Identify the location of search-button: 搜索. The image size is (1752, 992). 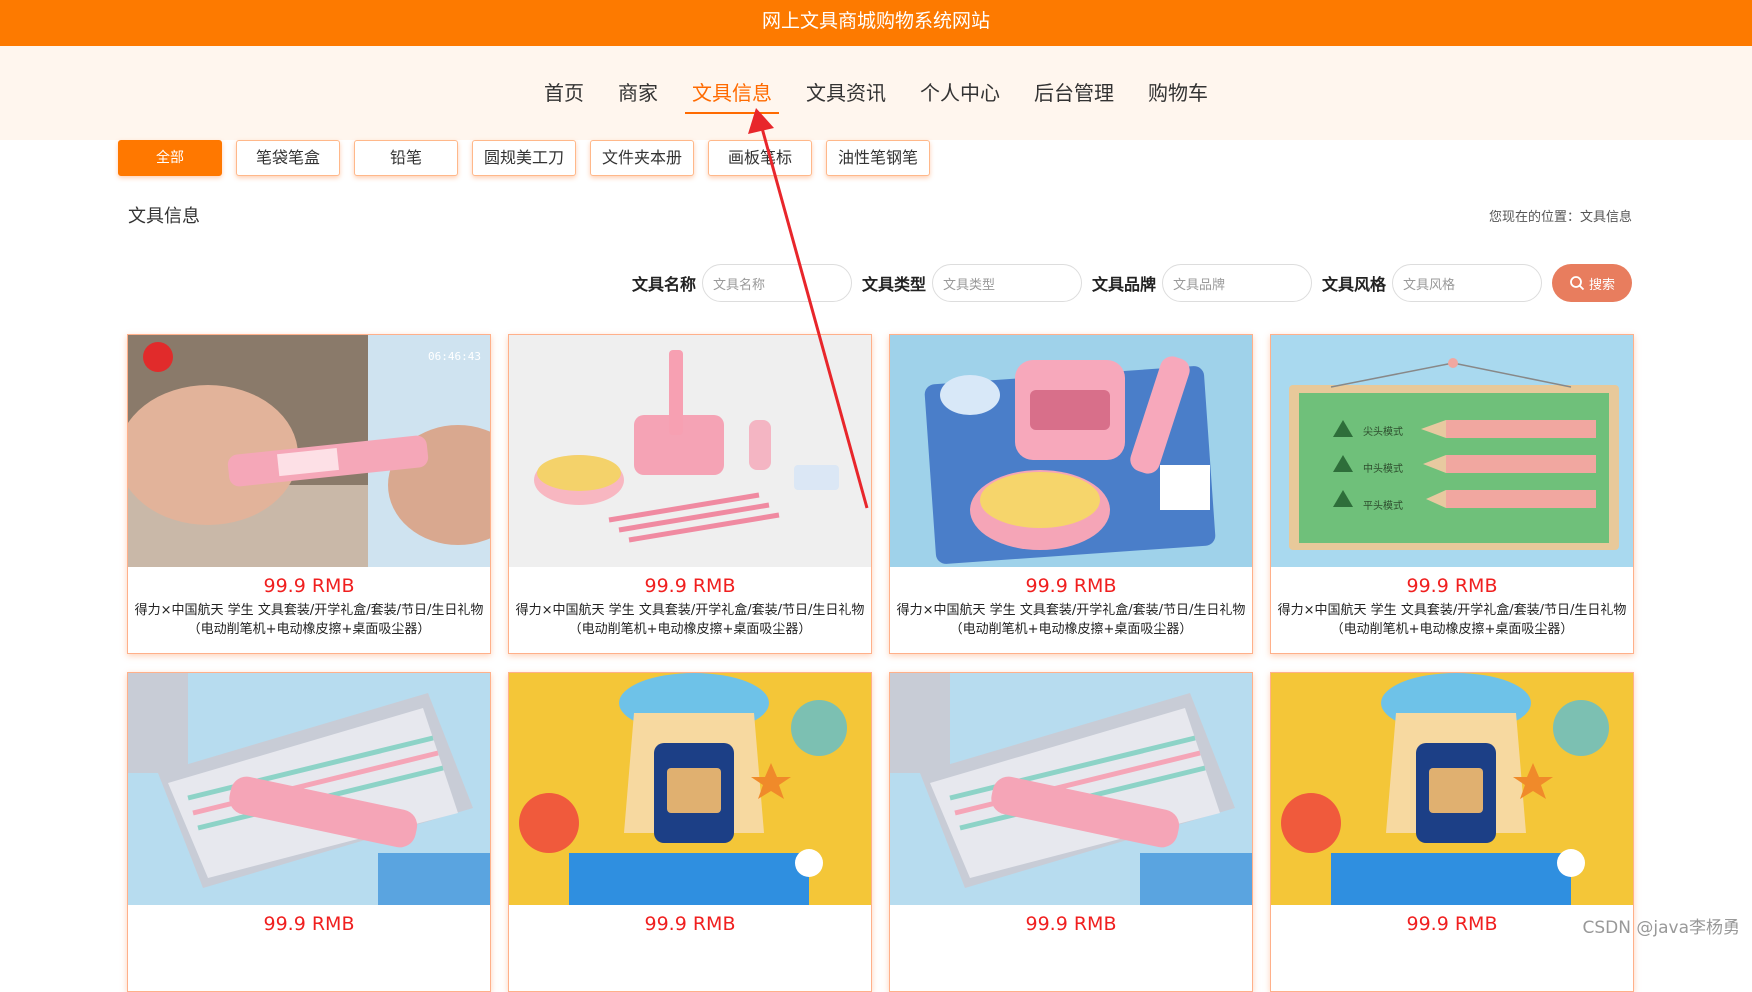
(1592, 283).